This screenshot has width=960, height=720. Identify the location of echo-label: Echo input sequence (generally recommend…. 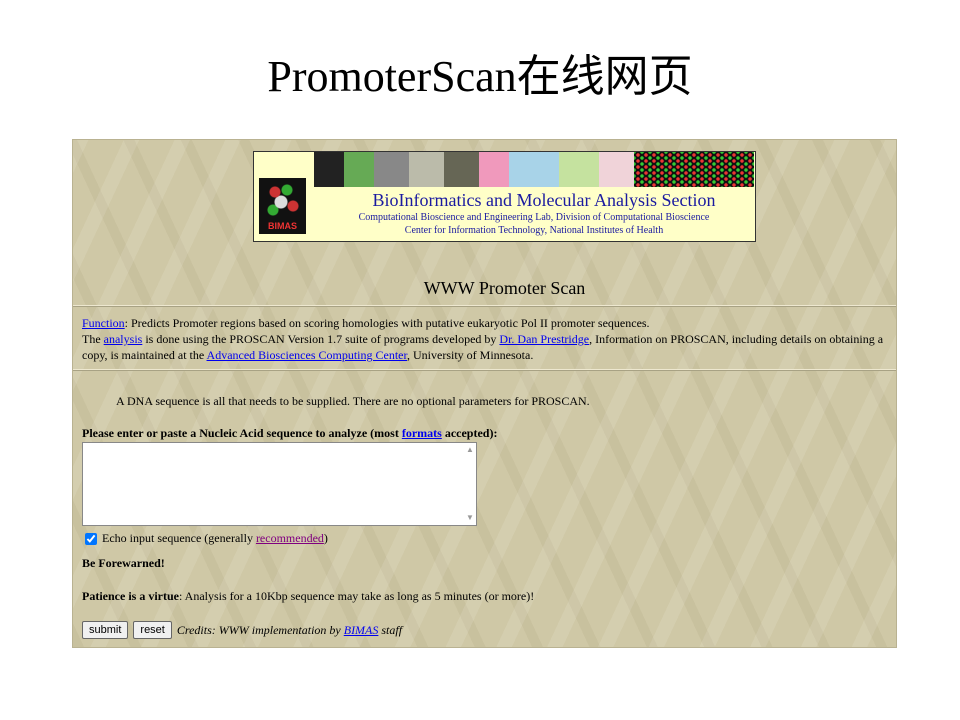
(215, 538).